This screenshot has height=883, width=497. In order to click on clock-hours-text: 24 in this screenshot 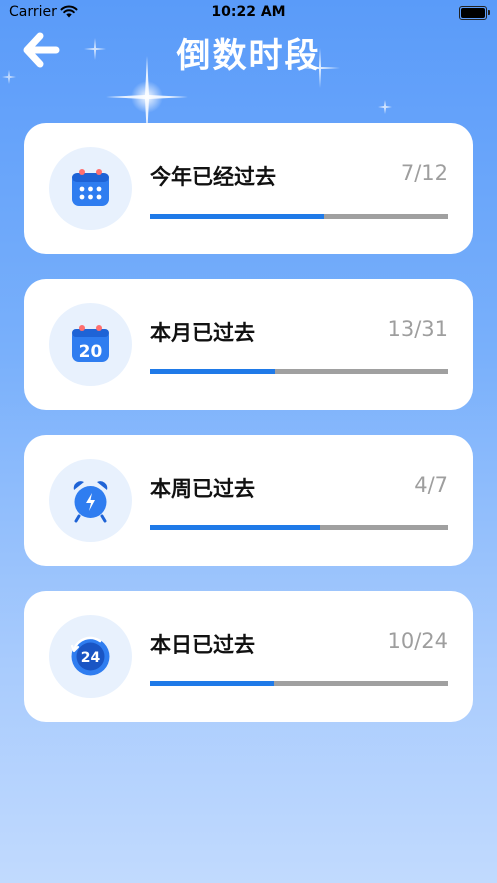, I will do `click(91, 658)`.